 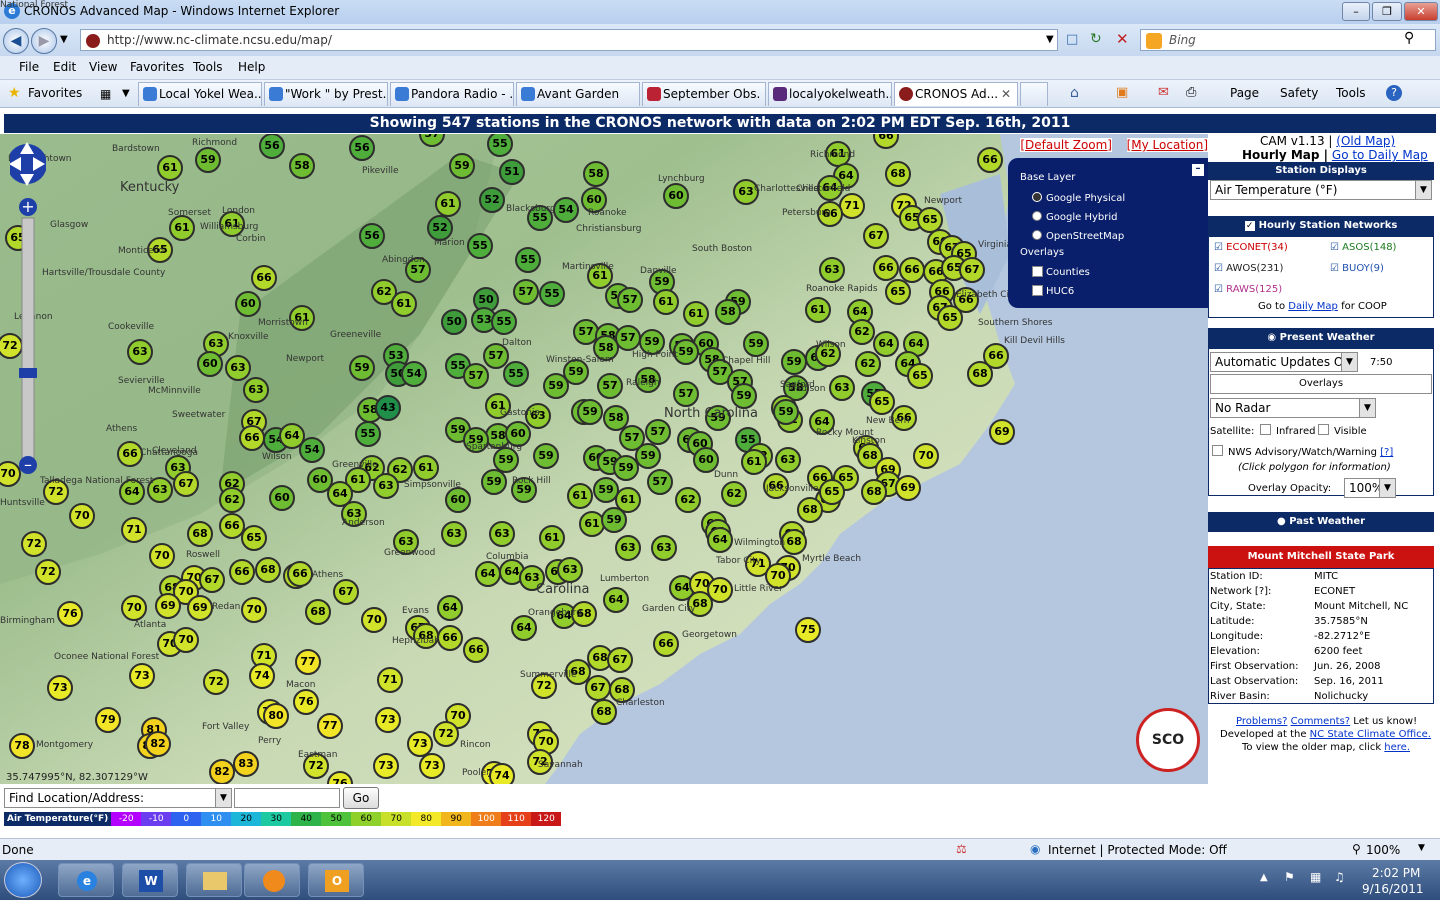 I want to click on find-location-select: Find Location/Address: ▼, so click(x=118, y=798).